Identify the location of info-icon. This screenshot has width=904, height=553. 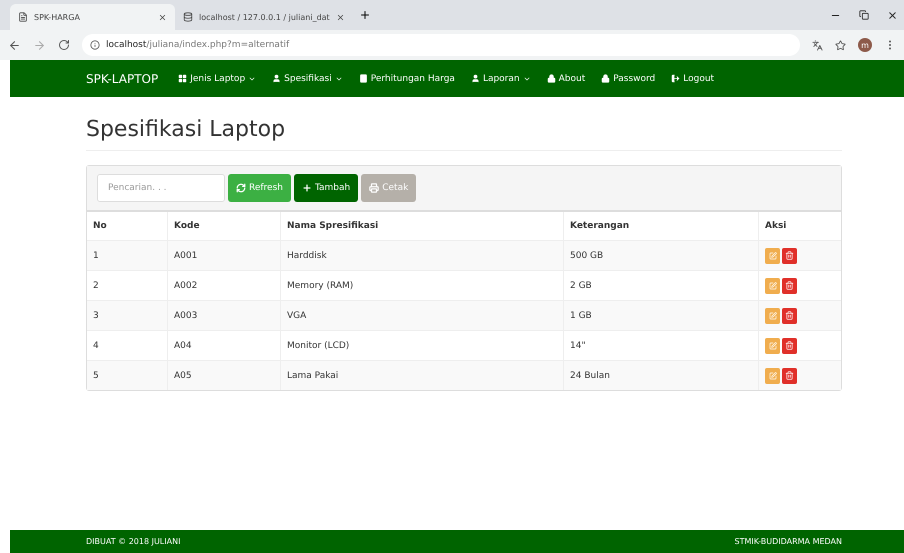
(95, 45).